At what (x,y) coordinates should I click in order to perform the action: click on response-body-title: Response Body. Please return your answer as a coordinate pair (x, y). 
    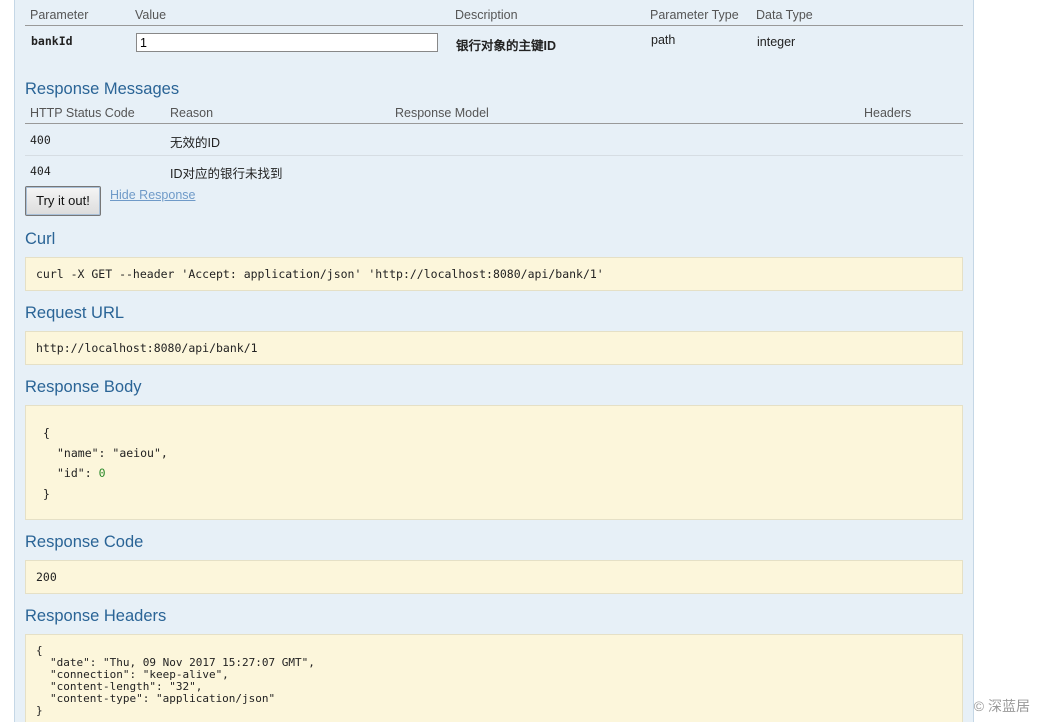
    Looking at the image, I should click on (83, 387).